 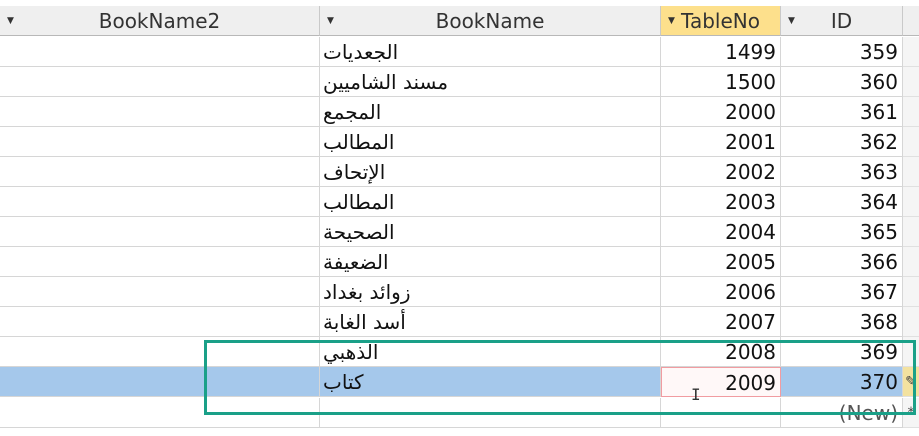 I want to click on cell-tableno: 2004, so click(x=721, y=232).